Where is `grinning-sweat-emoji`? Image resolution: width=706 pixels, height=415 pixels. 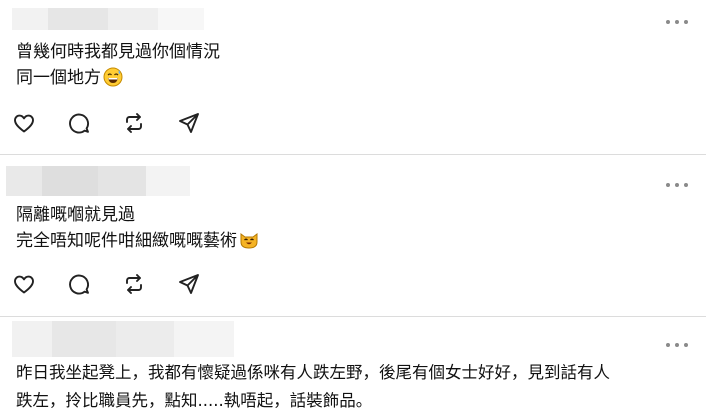
grinning-sweat-emoji is located at coordinates (113, 81).